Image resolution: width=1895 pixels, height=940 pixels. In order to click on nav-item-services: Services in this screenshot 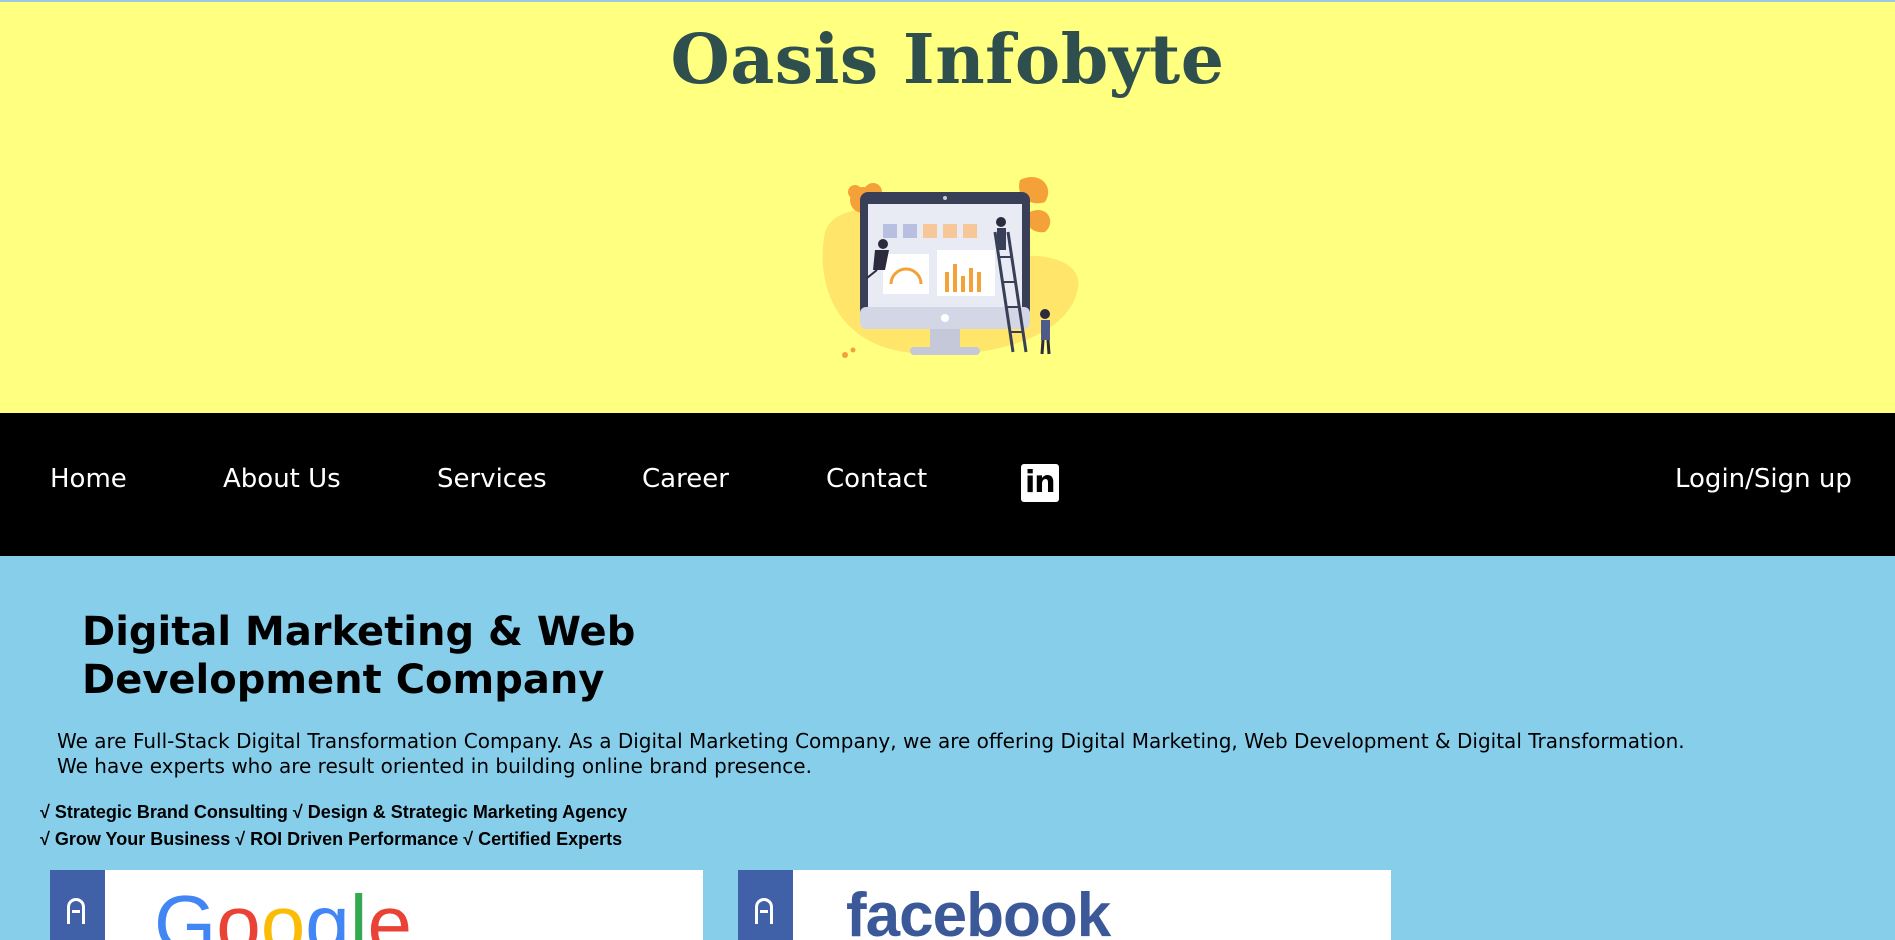, I will do `click(492, 479)`.